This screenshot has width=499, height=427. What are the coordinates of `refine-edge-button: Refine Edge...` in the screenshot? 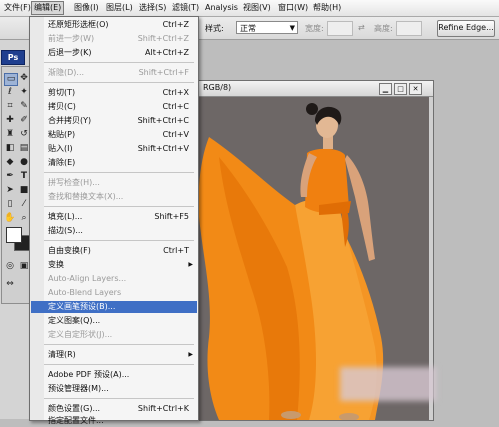 It's located at (466, 28).